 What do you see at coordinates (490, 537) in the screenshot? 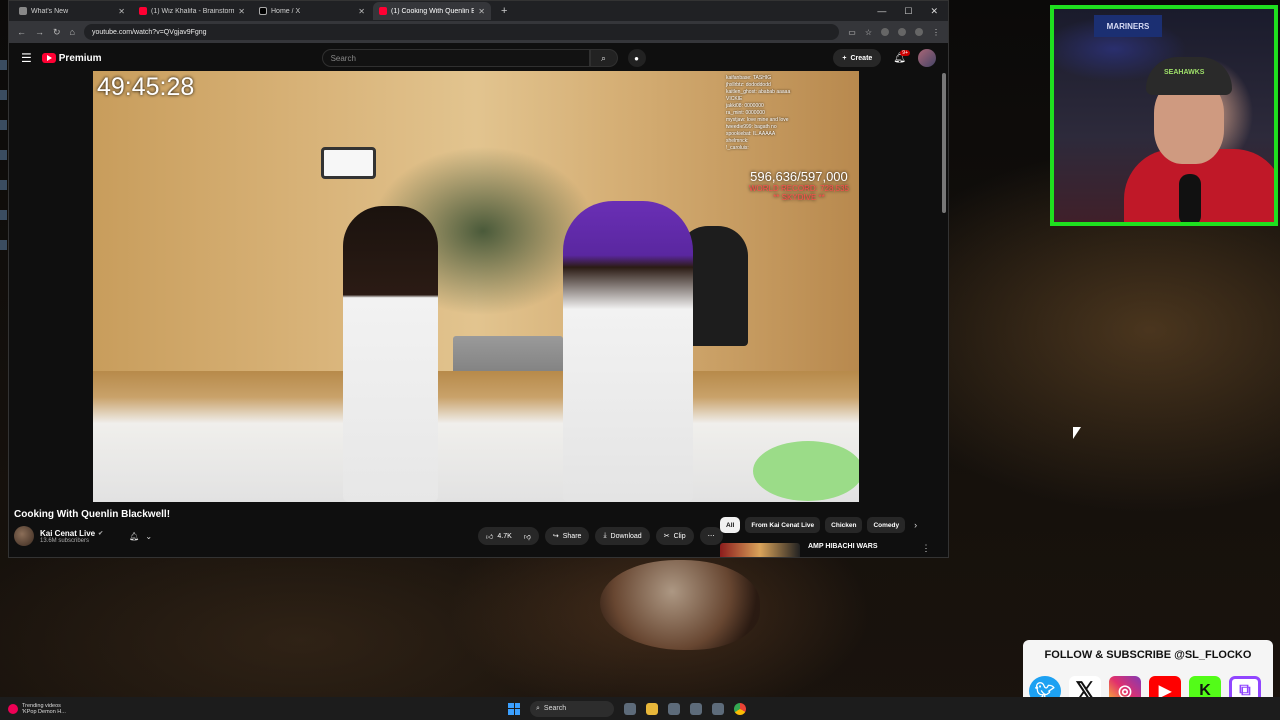
I see `thumbs-up-icon: 👍︎` at bounding box center [490, 537].